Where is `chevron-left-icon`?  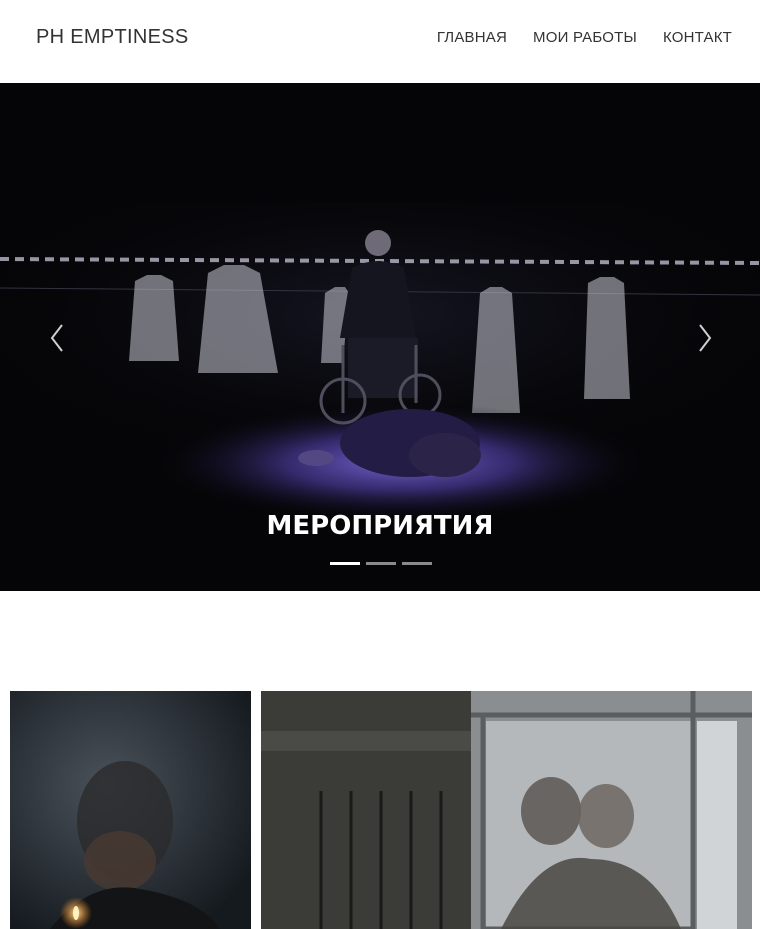
chevron-left-icon is located at coordinates (56, 338).